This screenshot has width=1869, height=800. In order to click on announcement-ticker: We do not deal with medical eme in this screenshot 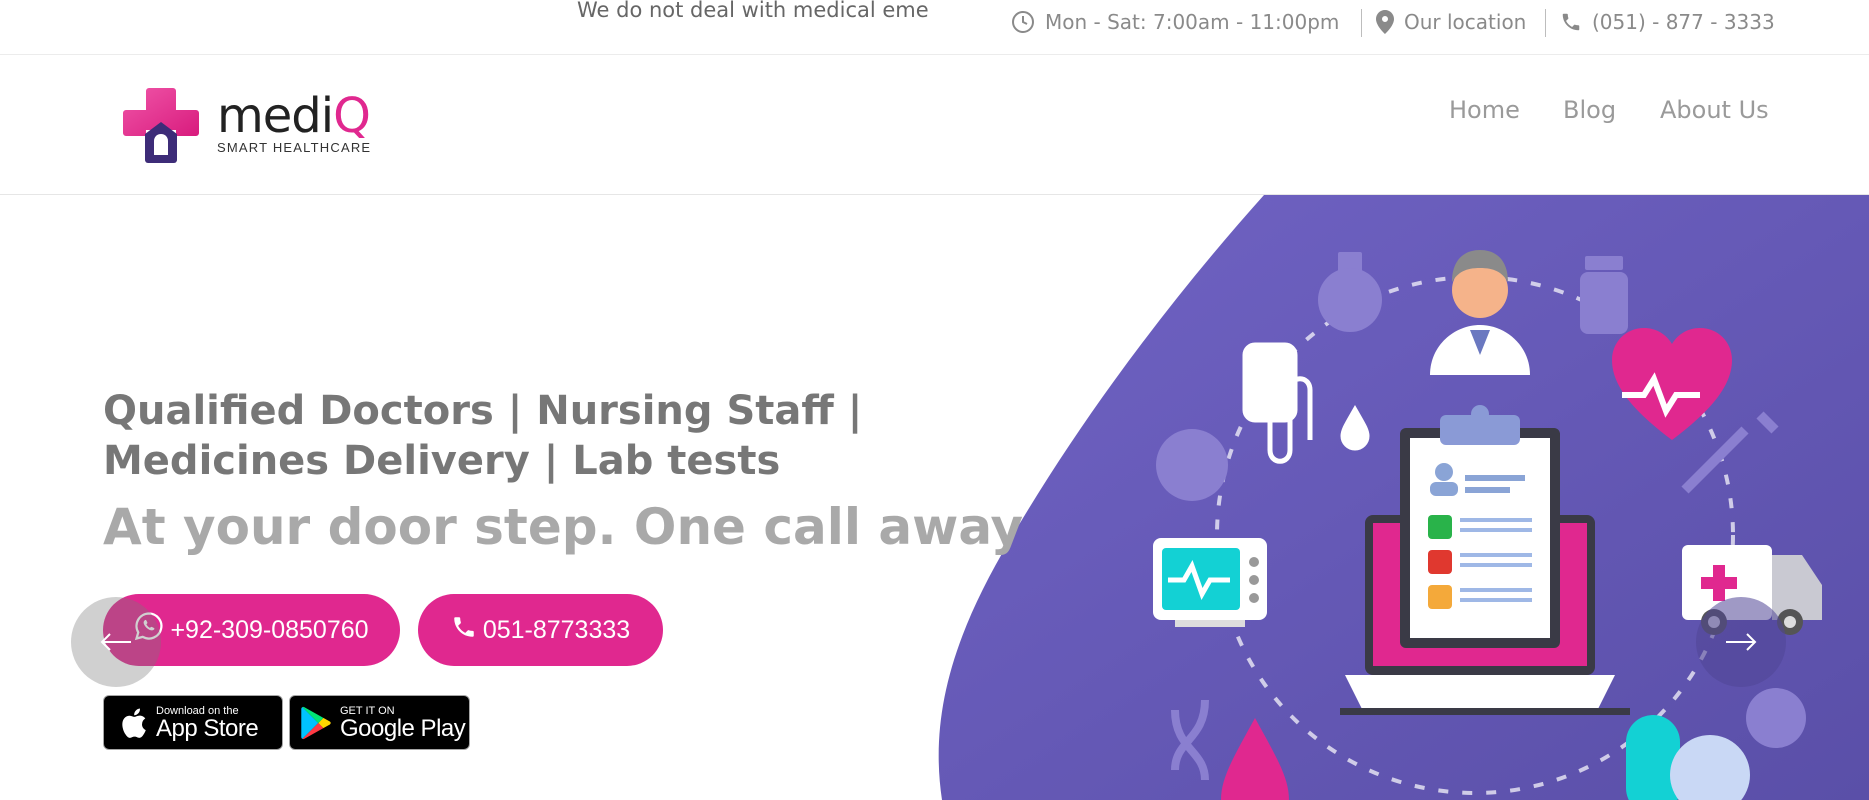, I will do `click(753, 11)`.